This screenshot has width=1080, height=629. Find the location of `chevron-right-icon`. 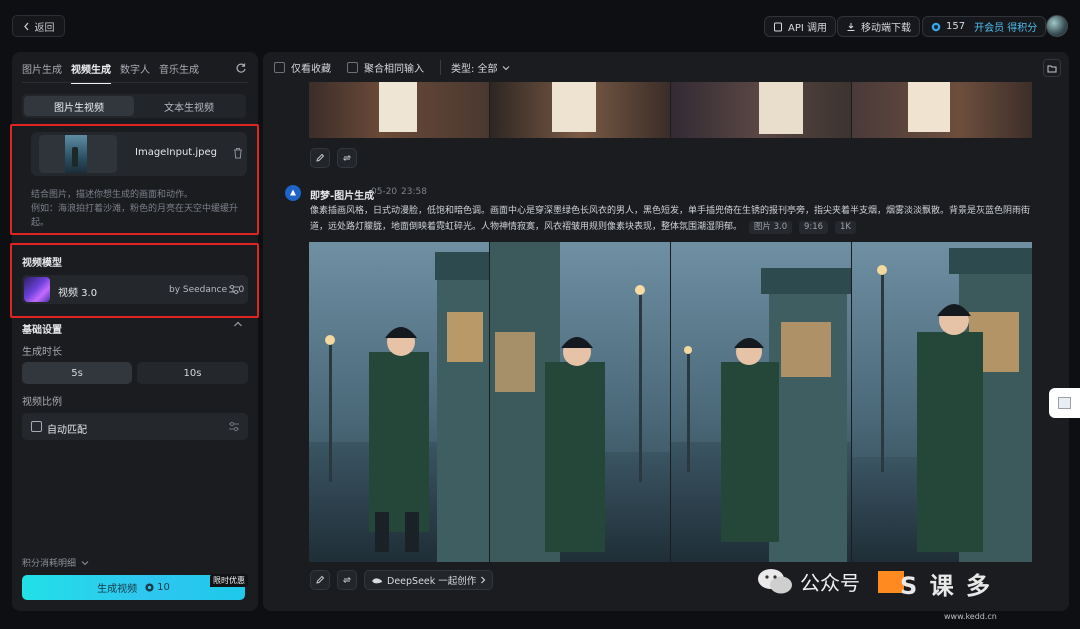

chevron-right-icon is located at coordinates (483, 580).